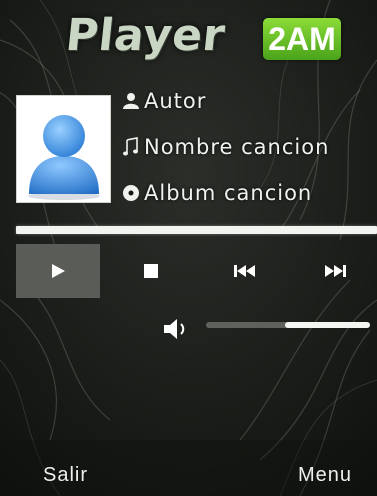 This screenshot has width=377, height=496. Describe the element at coordinates (65, 475) in the screenshot. I see `exit-softkey: Salir` at that location.